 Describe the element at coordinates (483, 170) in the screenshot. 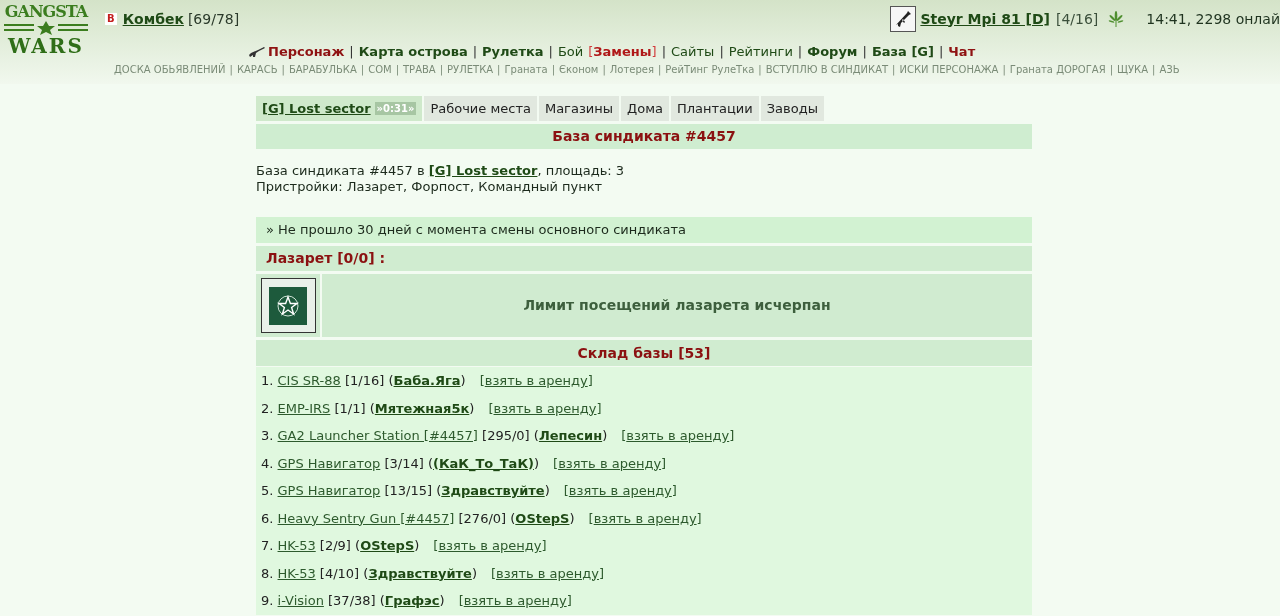

I see `sector-link: [G] Lost sector` at that location.